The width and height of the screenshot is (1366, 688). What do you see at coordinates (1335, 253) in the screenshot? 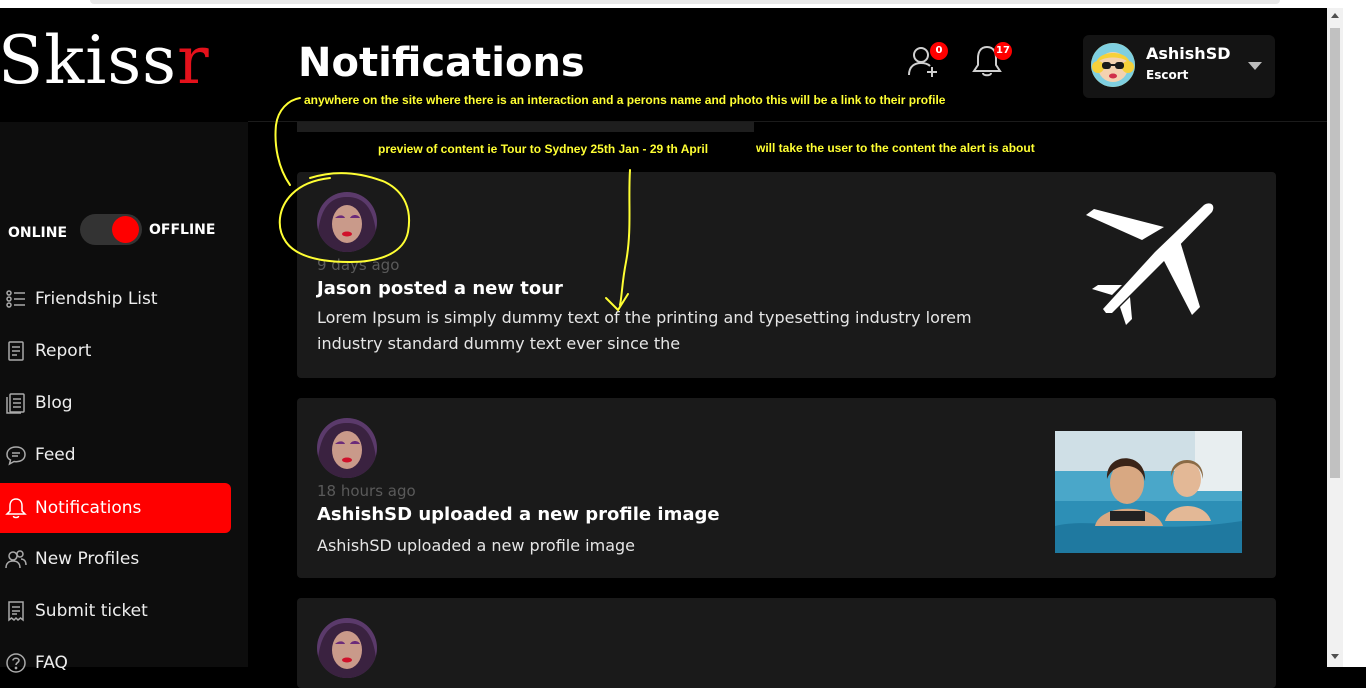
I see `scrollbar-thumb` at bounding box center [1335, 253].